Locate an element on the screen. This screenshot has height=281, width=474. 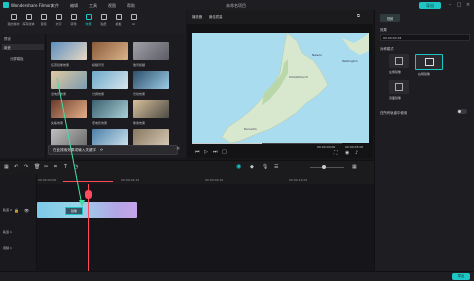
drag-arrow is located at coordinates (70, 142).